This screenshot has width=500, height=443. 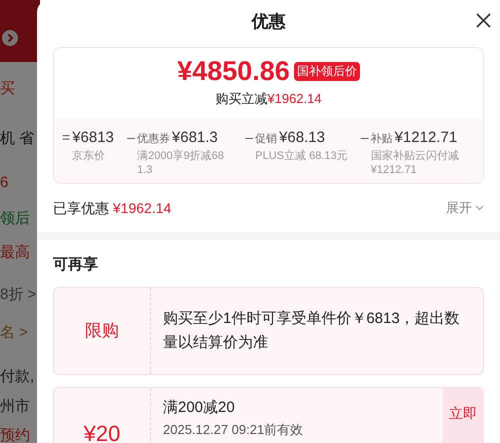 I want to click on background-text: 买, so click(x=7, y=89).